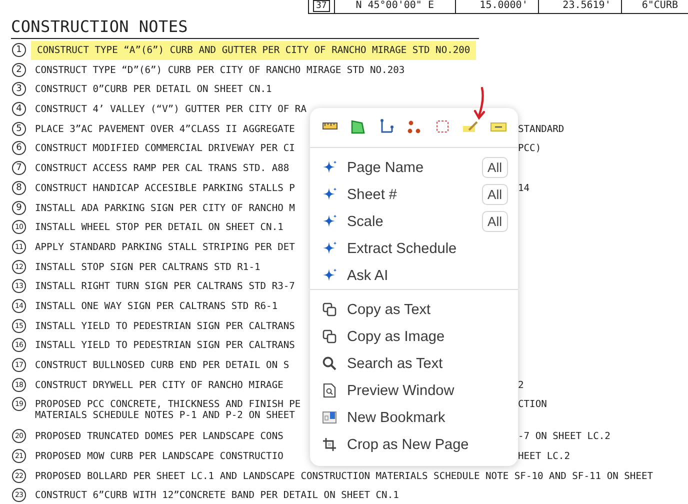 This screenshot has width=688, height=504. Describe the element at coordinates (659, 6) in the screenshot. I see `table-cell-text: 6"CURB` at that location.